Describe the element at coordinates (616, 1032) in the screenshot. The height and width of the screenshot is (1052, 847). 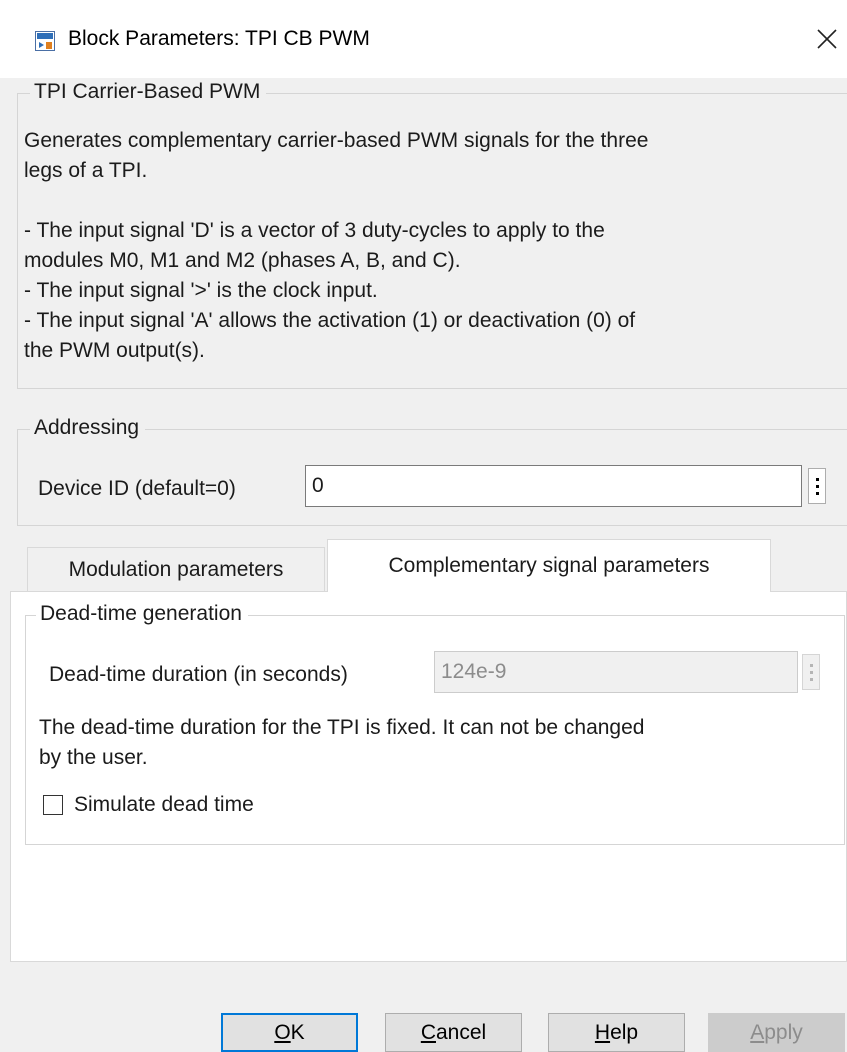
I see `help-button: Help` at that location.